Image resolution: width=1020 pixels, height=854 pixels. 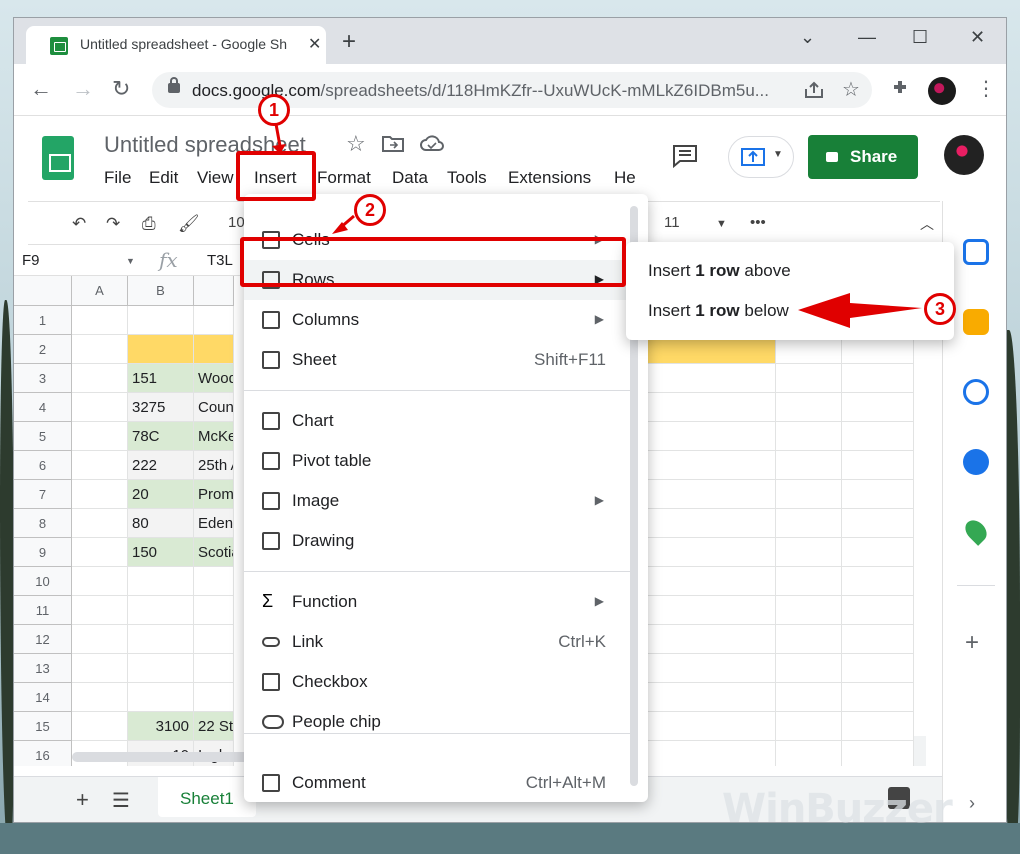 I want to click on palm-tree-left, so click(x=7, y=577).